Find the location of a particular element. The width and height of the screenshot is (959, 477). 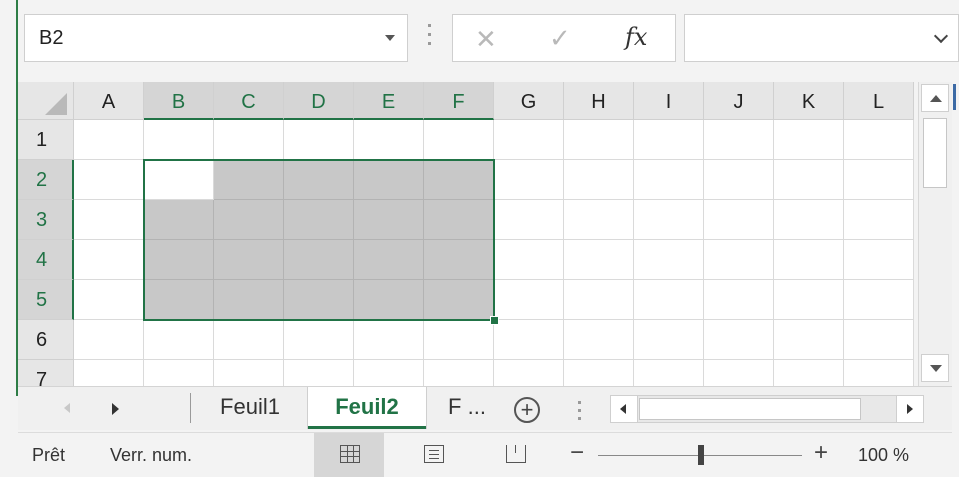

cell-b6 is located at coordinates (179, 340).